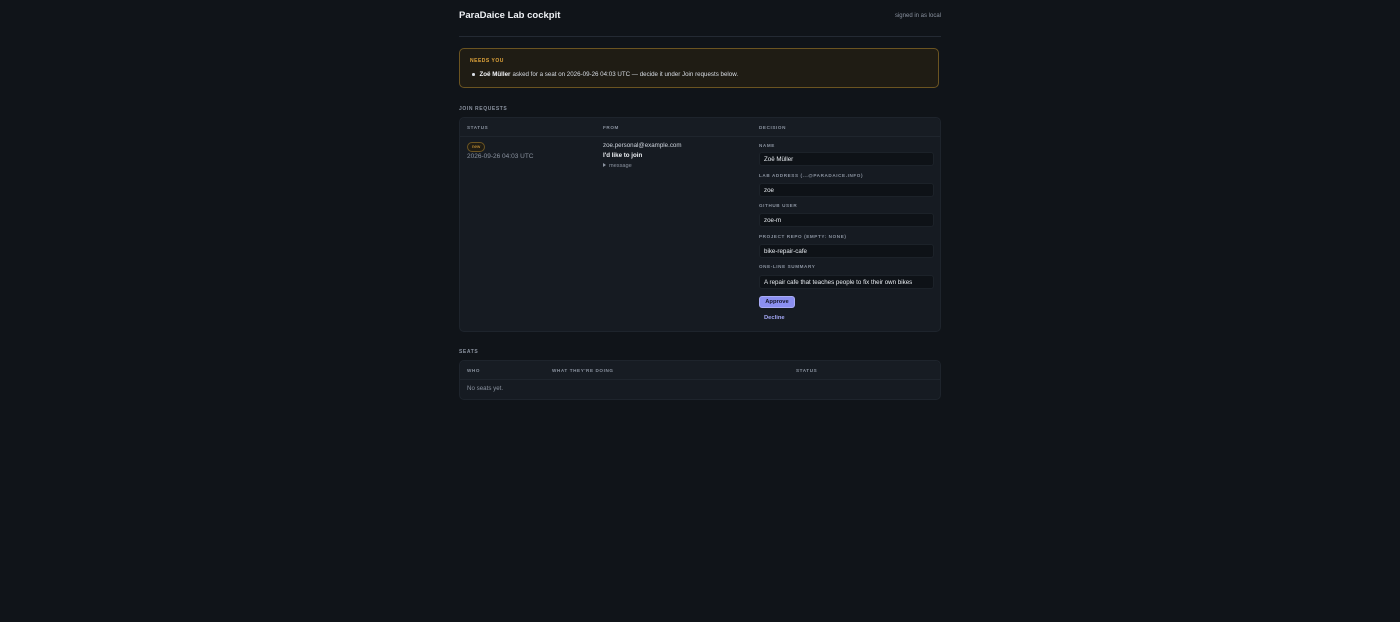  Describe the element at coordinates (474, 370) in the screenshot. I see `column-header-who: WHO` at that location.